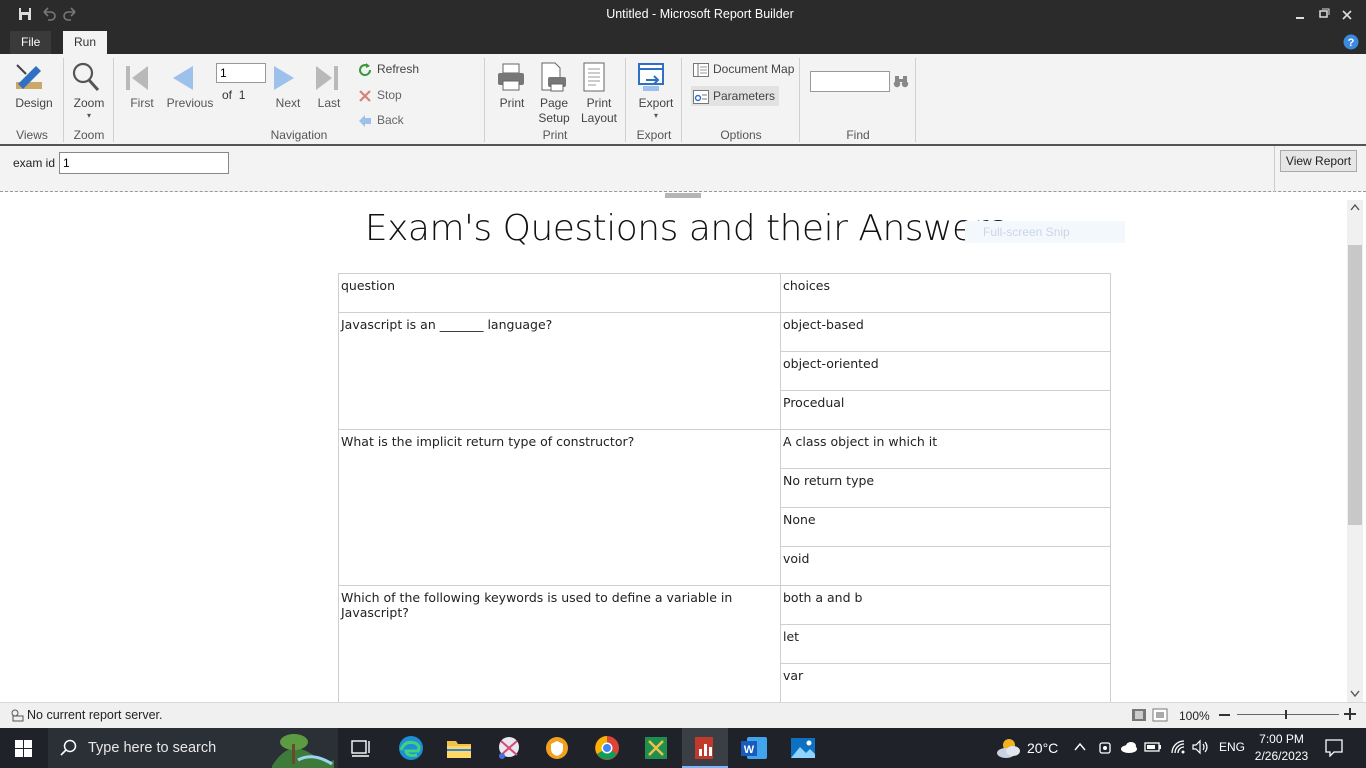  I want to click on page-setup-label-1: Page, so click(554, 103).